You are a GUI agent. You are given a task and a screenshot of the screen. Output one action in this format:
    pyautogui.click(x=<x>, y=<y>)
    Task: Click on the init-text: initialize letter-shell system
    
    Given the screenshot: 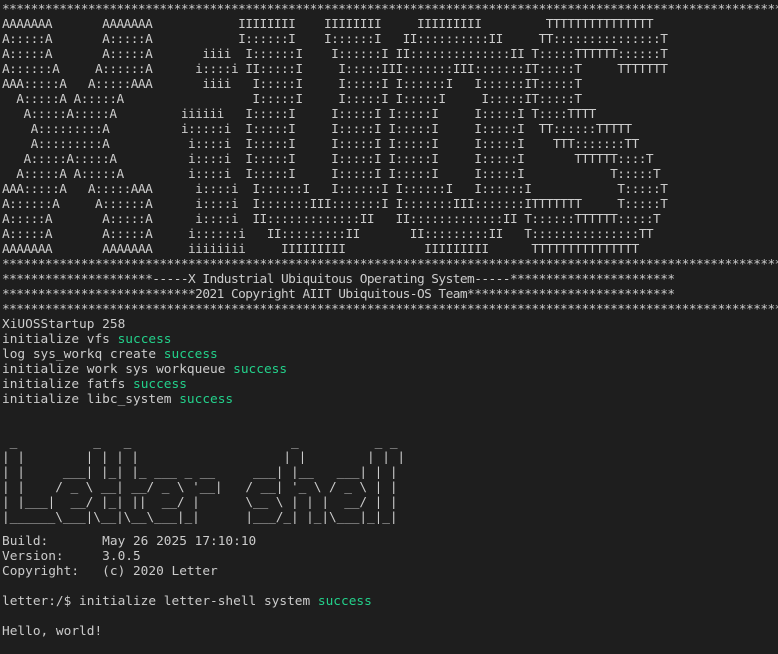 What is the action you would take?
    pyautogui.click(x=198, y=601)
    